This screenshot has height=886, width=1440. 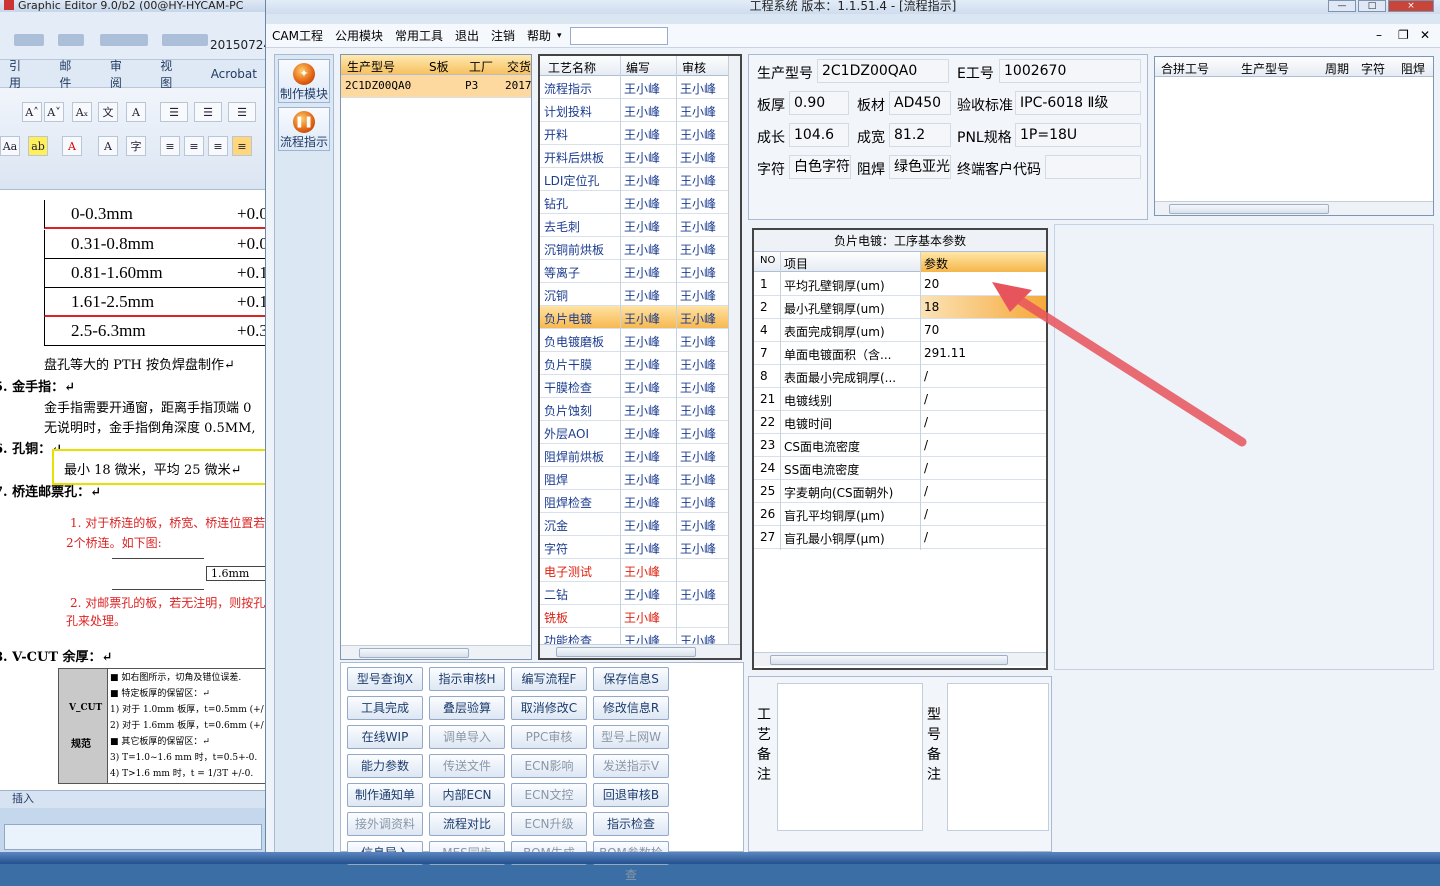 I want to click on mask-field: 绿色亚光, so click(x=920, y=167).